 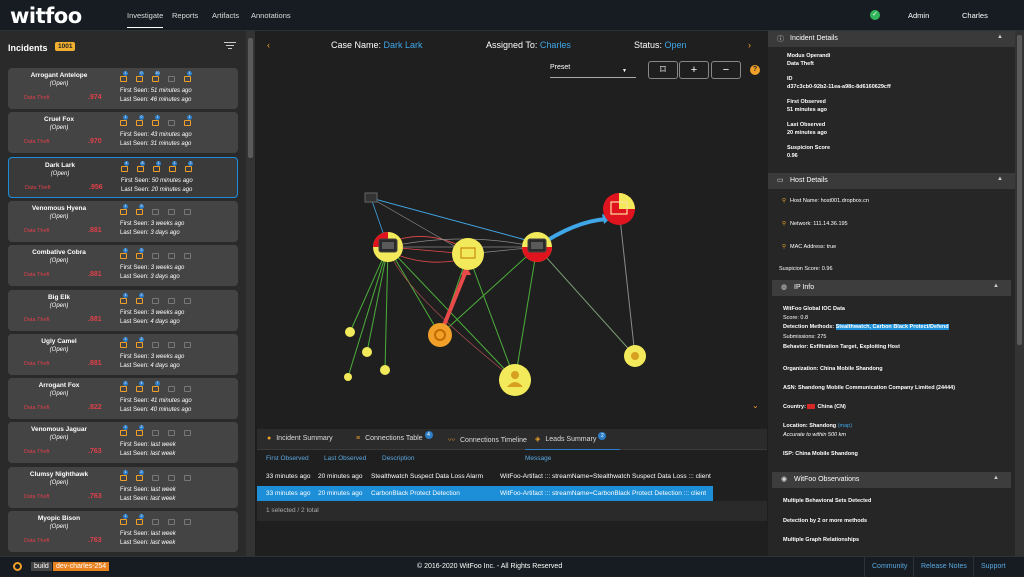 I want to click on graph-node-router, so click(x=371, y=197).